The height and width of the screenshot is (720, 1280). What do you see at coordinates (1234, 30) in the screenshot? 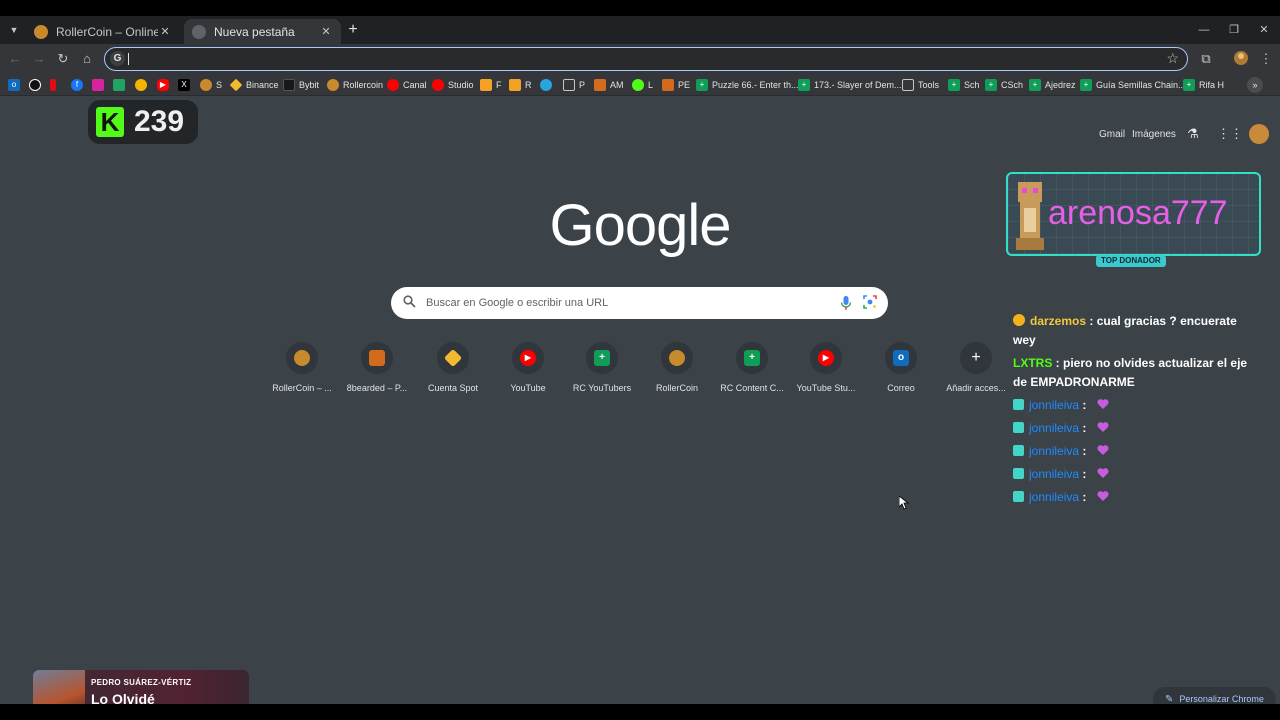
I see `restore-button: ❐` at bounding box center [1234, 30].